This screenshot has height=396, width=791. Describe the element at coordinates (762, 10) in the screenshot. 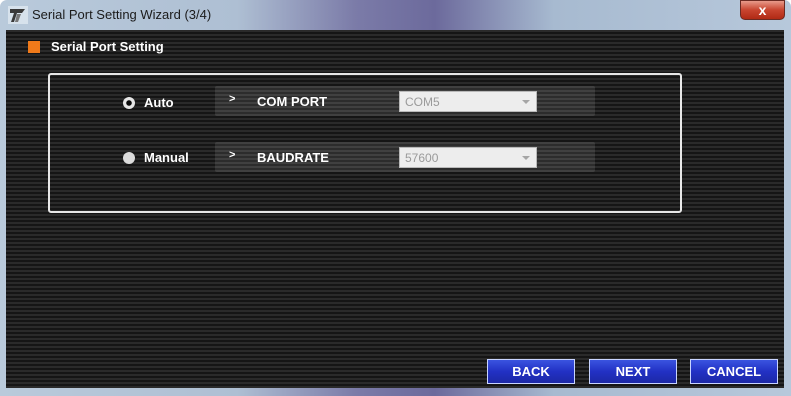

I see `close-button: x` at that location.